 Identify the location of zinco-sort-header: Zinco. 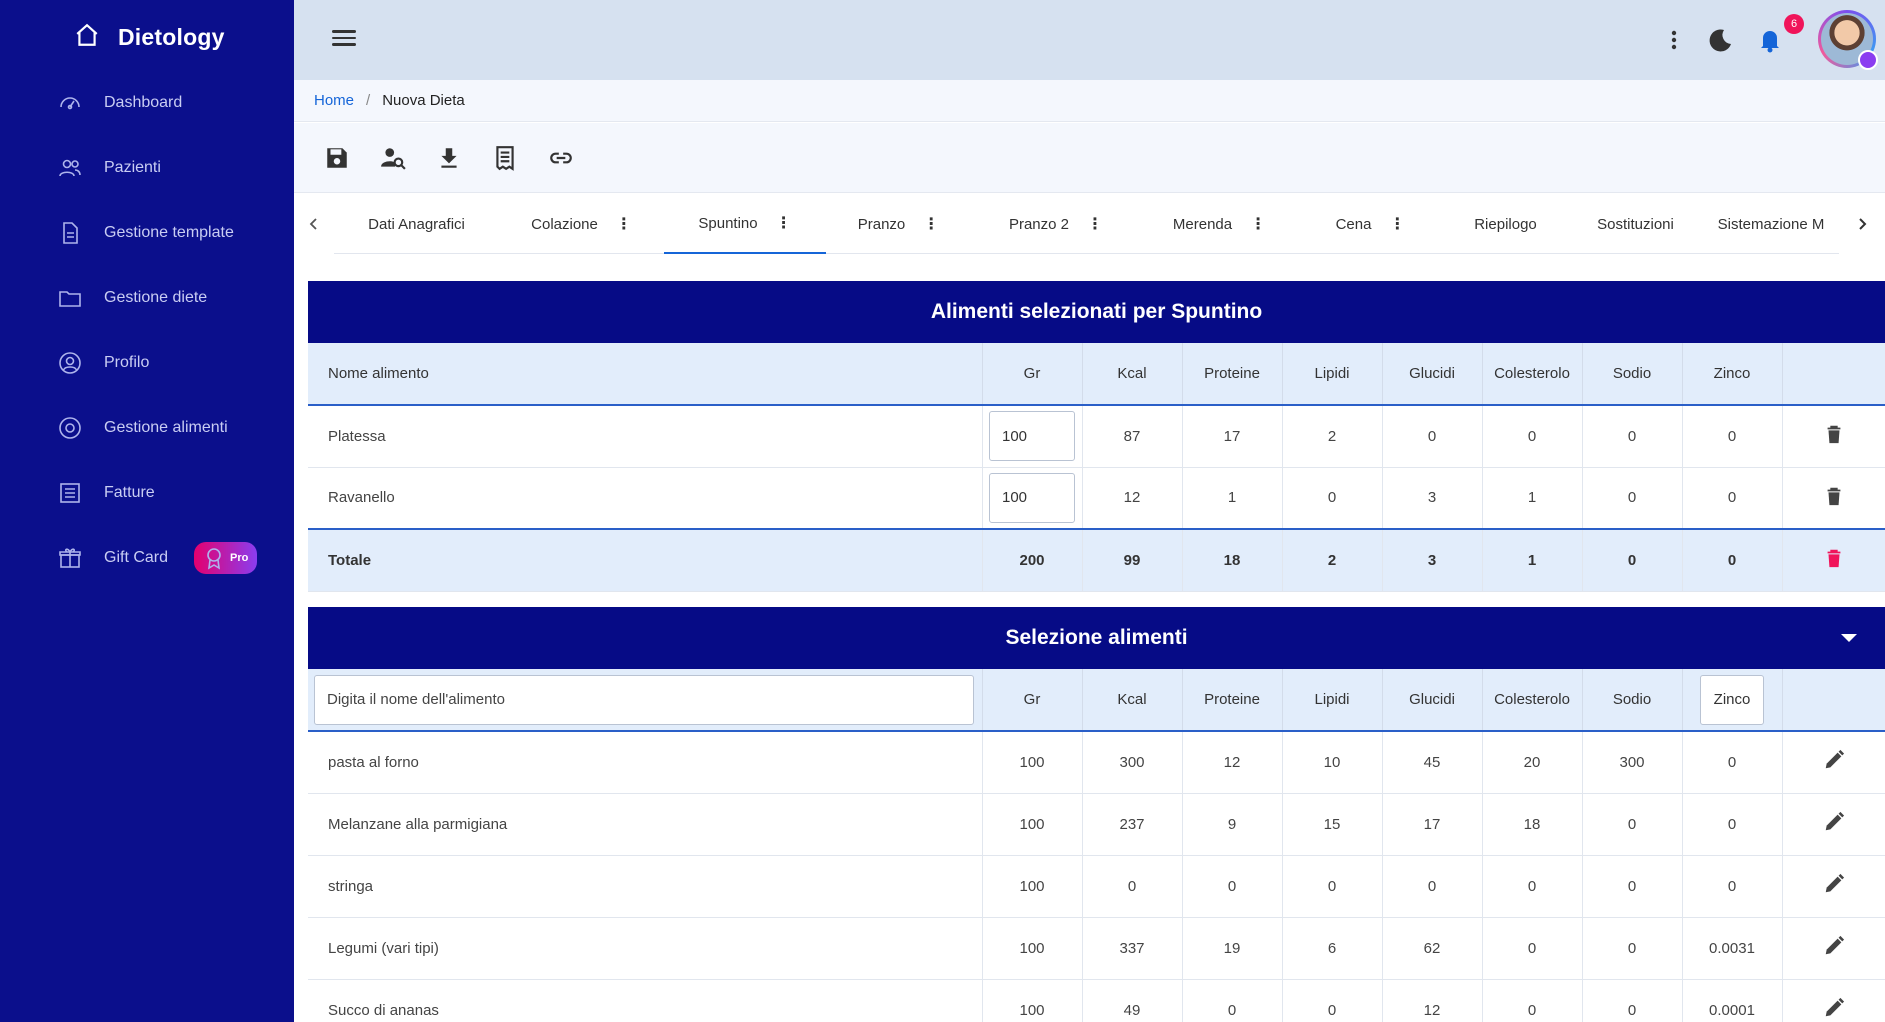
(1732, 700).